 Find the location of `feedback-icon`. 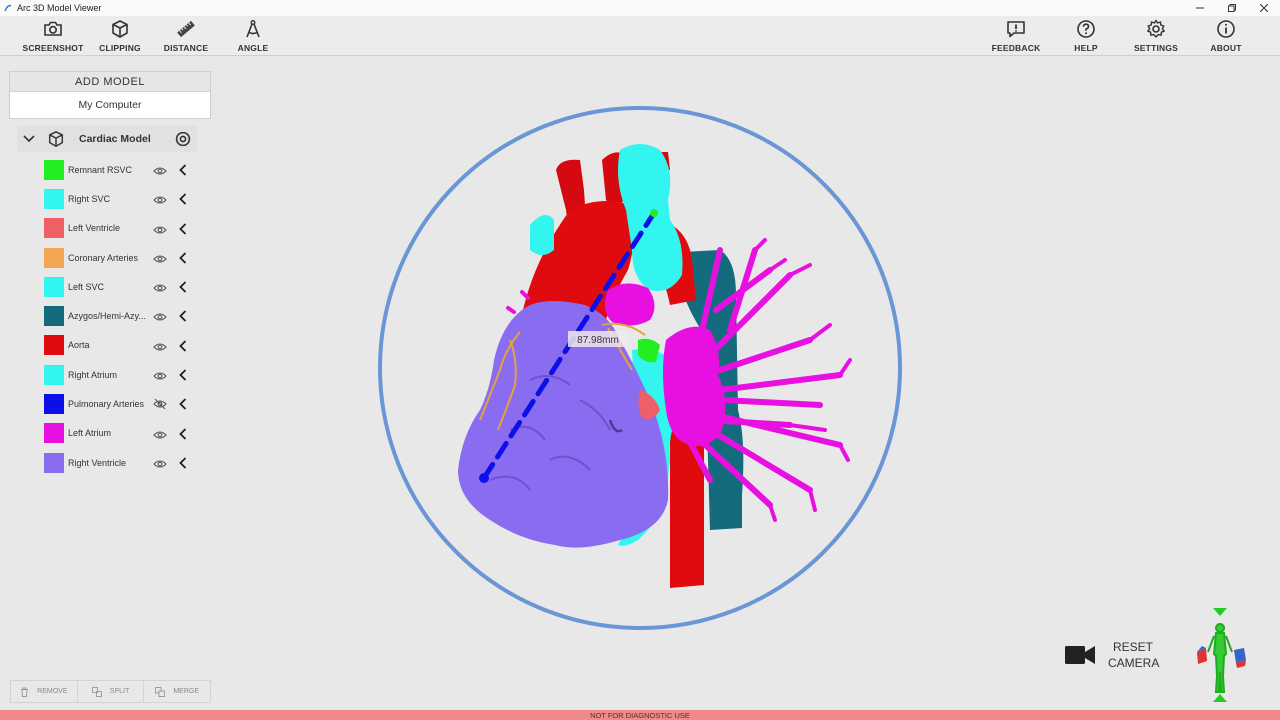

feedback-icon is located at coordinates (1016, 29).